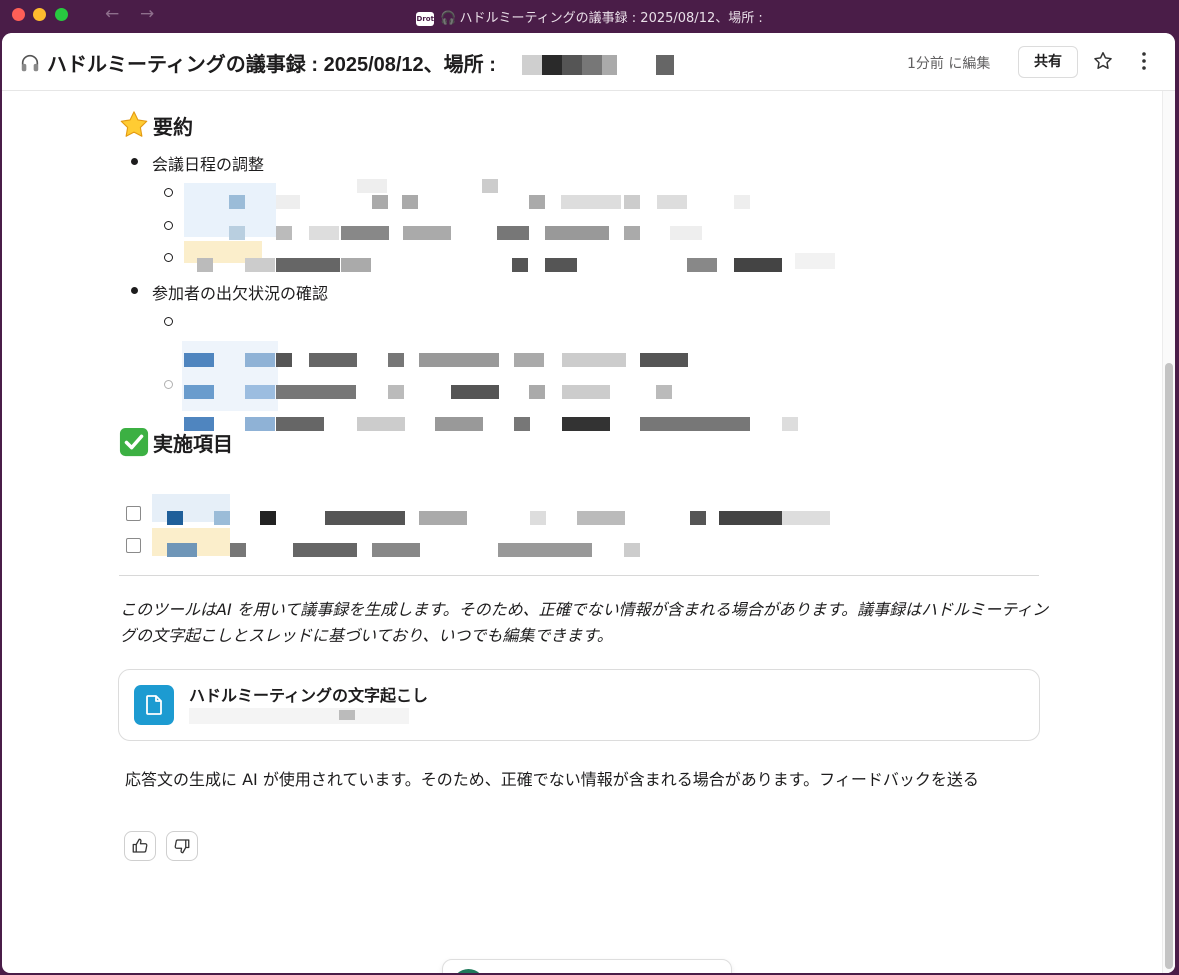  What do you see at coordinates (1103, 61) in the screenshot?
I see `star-icon` at bounding box center [1103, 61].